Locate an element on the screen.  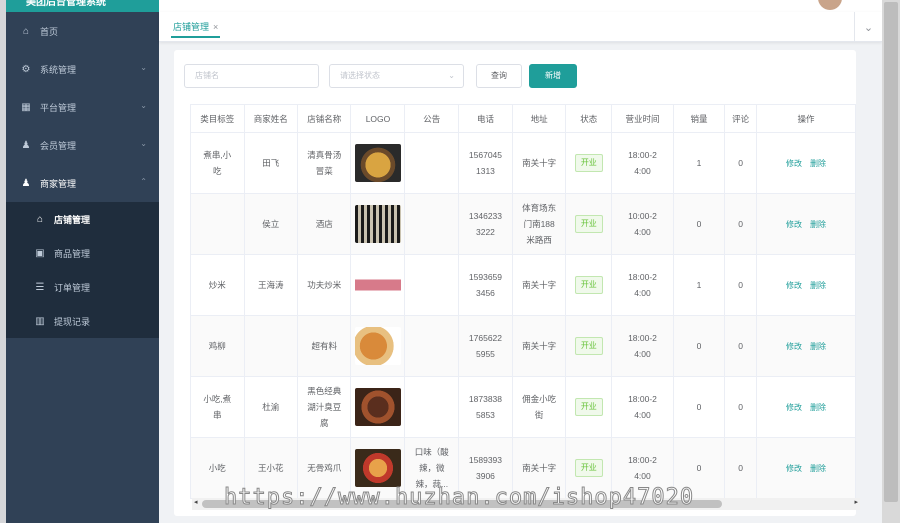
scroll-left-icon: ◂ is located at coordinates (196, 502).